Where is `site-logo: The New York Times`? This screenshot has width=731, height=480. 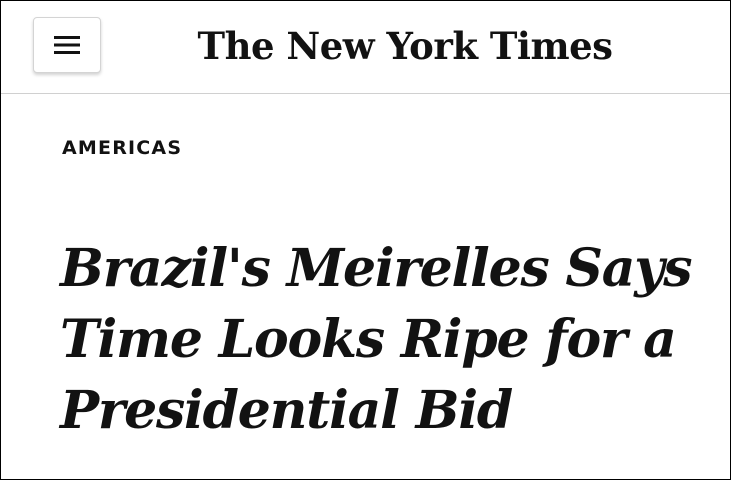
site-logo: The New York Times is located at coordinates (405, 46).